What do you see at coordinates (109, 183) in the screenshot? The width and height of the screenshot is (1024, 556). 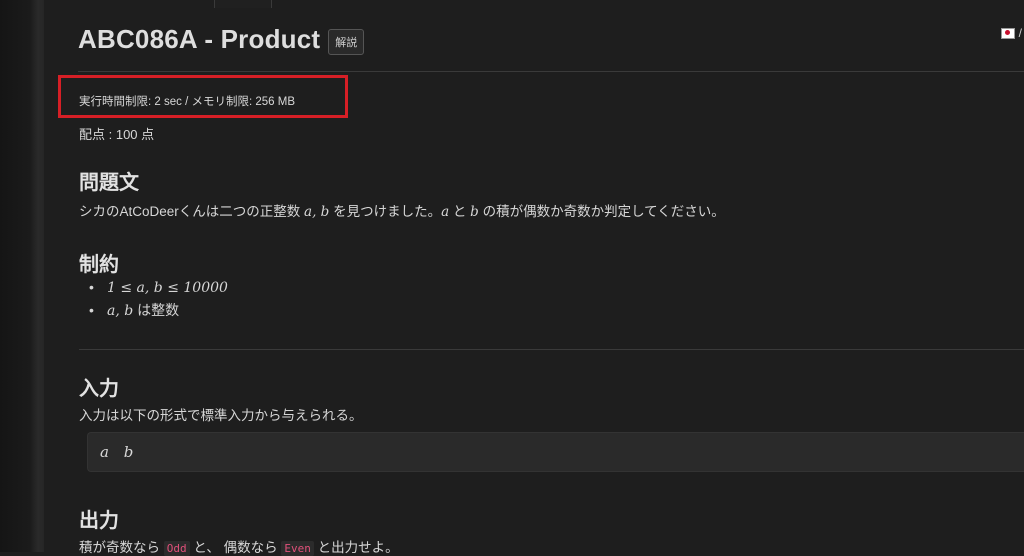 I see `problem-heading: 問題文` at bounding box center [109, 183].